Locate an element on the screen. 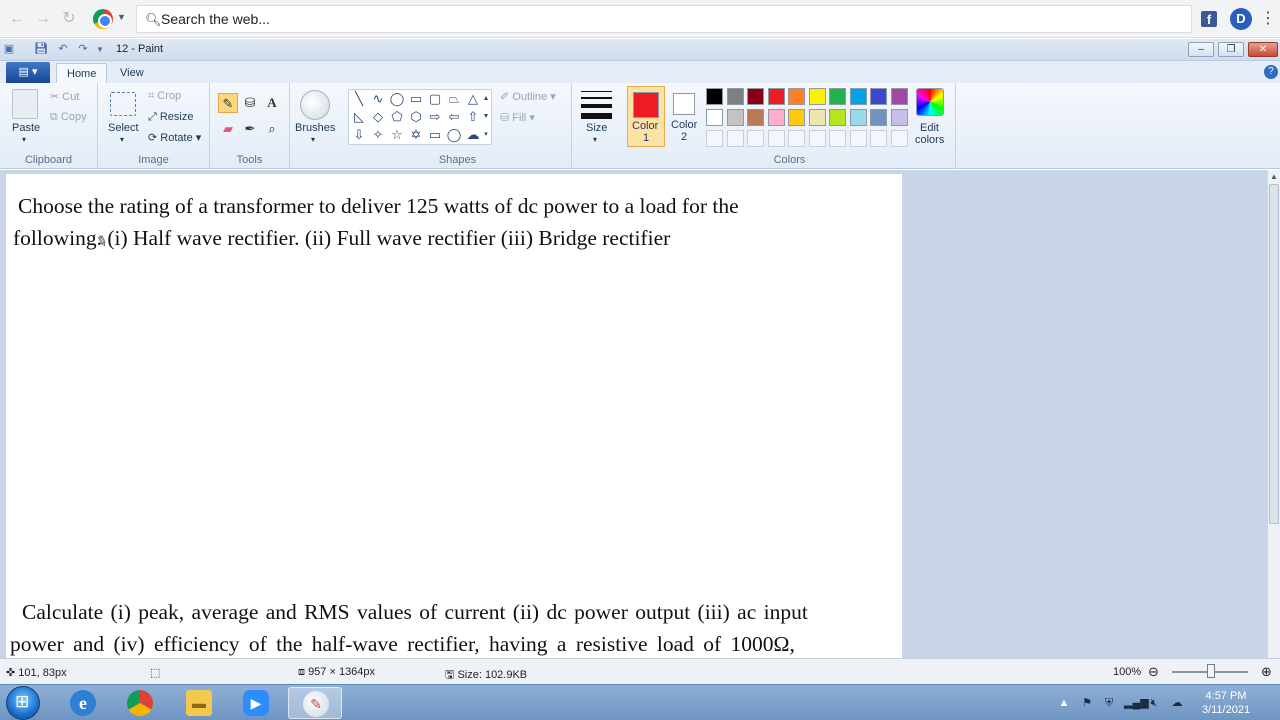 This screenshot has height=720, width=1280. fill-bucket-icon: ⛁ is located at coordinates (250, 103).